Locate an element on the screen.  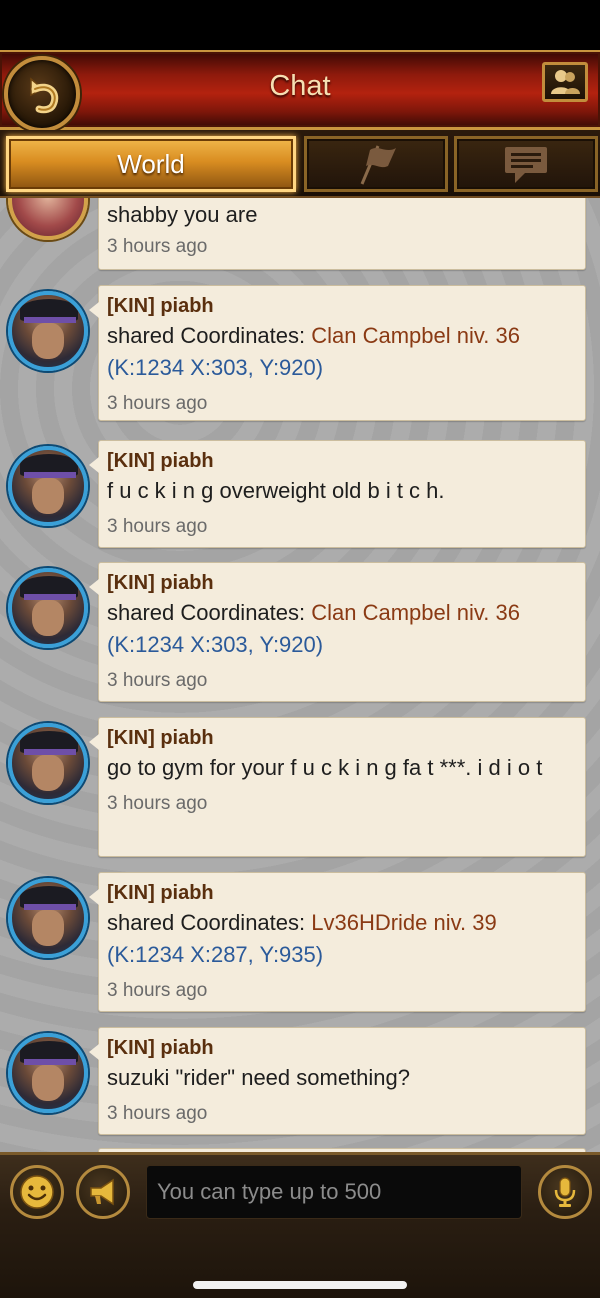
tab-world-label: World is located at coordinates (151, 163).